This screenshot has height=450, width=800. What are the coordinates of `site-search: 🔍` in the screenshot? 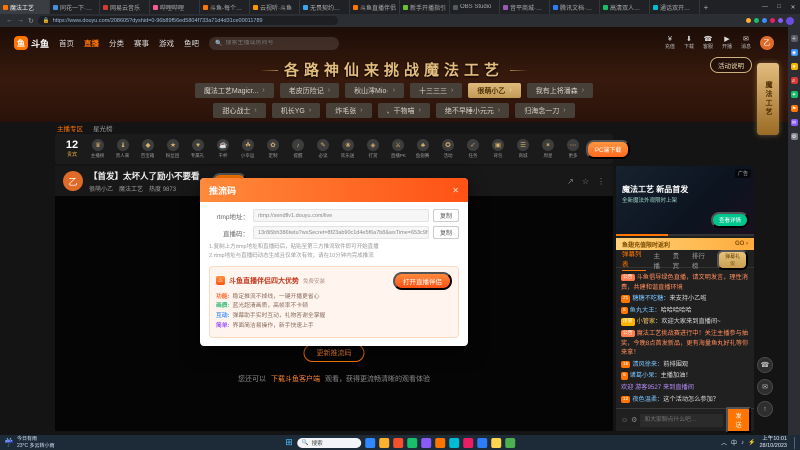 It's located at (274, 43).